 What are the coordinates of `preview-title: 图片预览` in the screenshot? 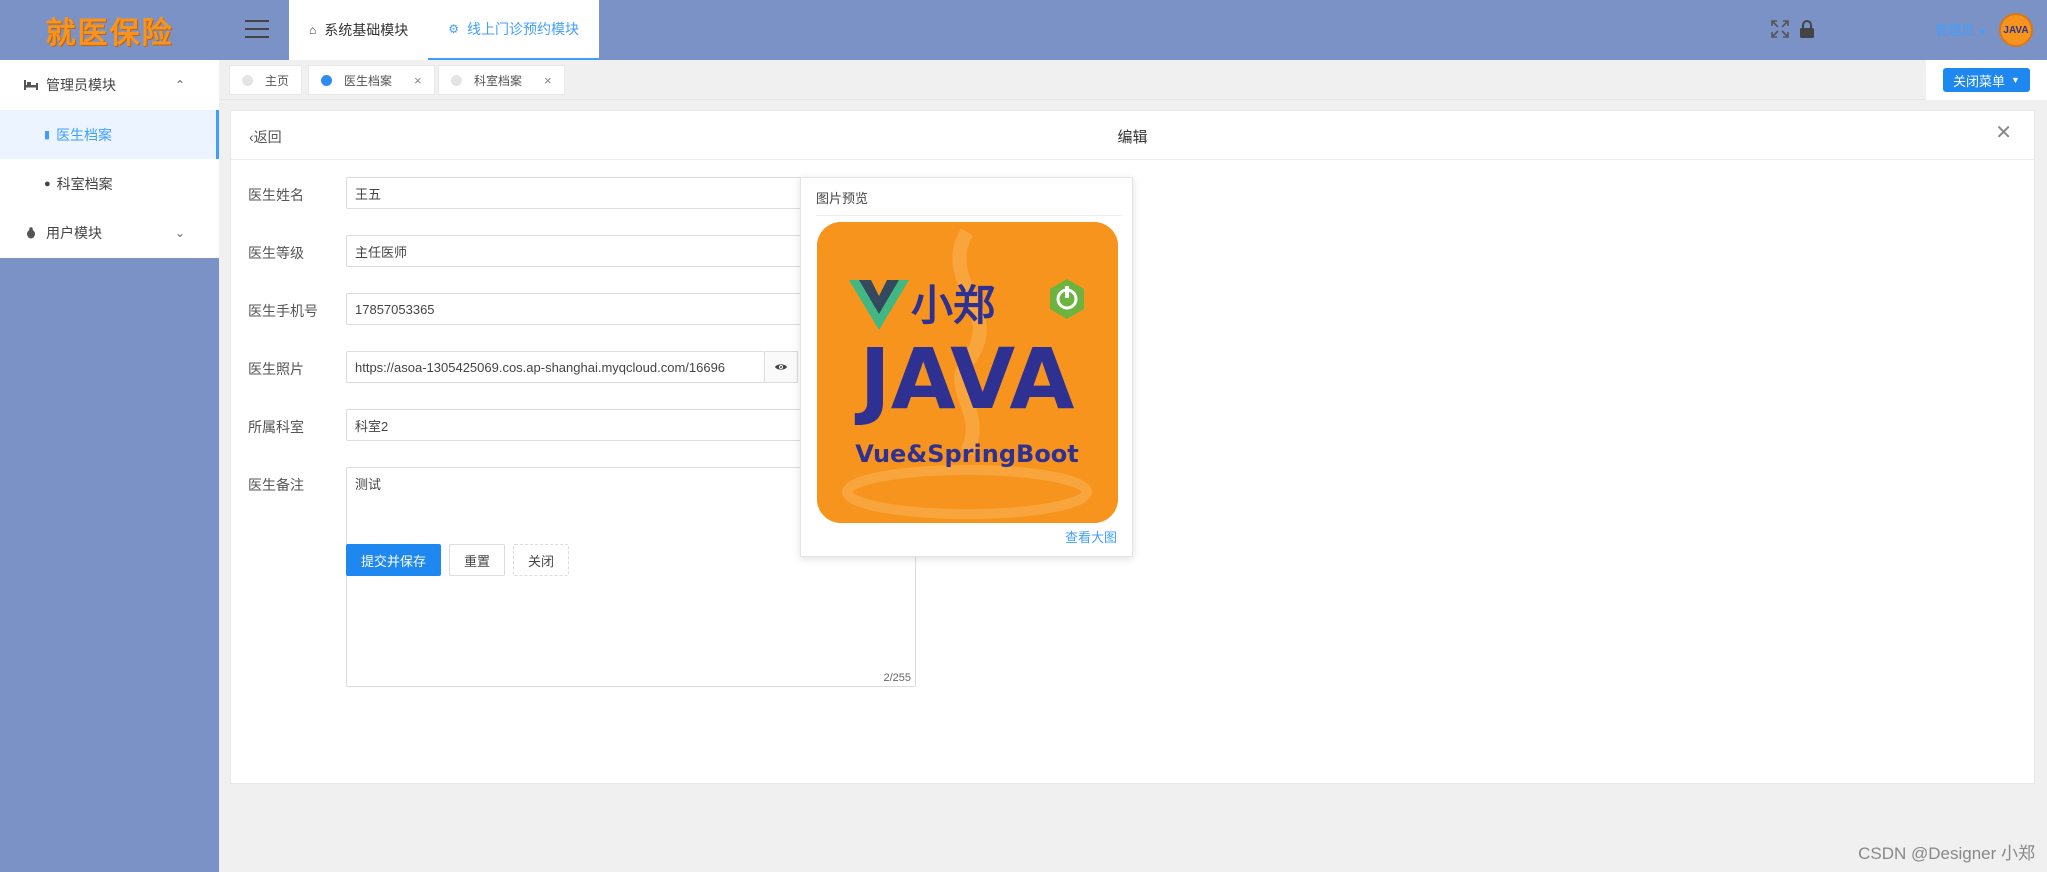 It's located at (969, 202).